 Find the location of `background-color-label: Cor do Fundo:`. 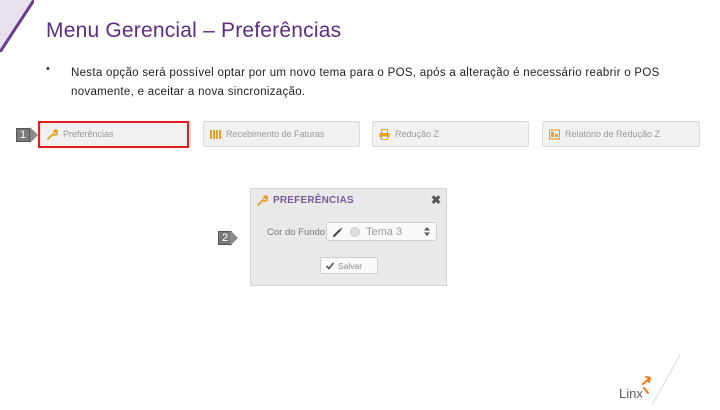

background-color-label: Cor do Fundo: is located at coordinates (297, 232).